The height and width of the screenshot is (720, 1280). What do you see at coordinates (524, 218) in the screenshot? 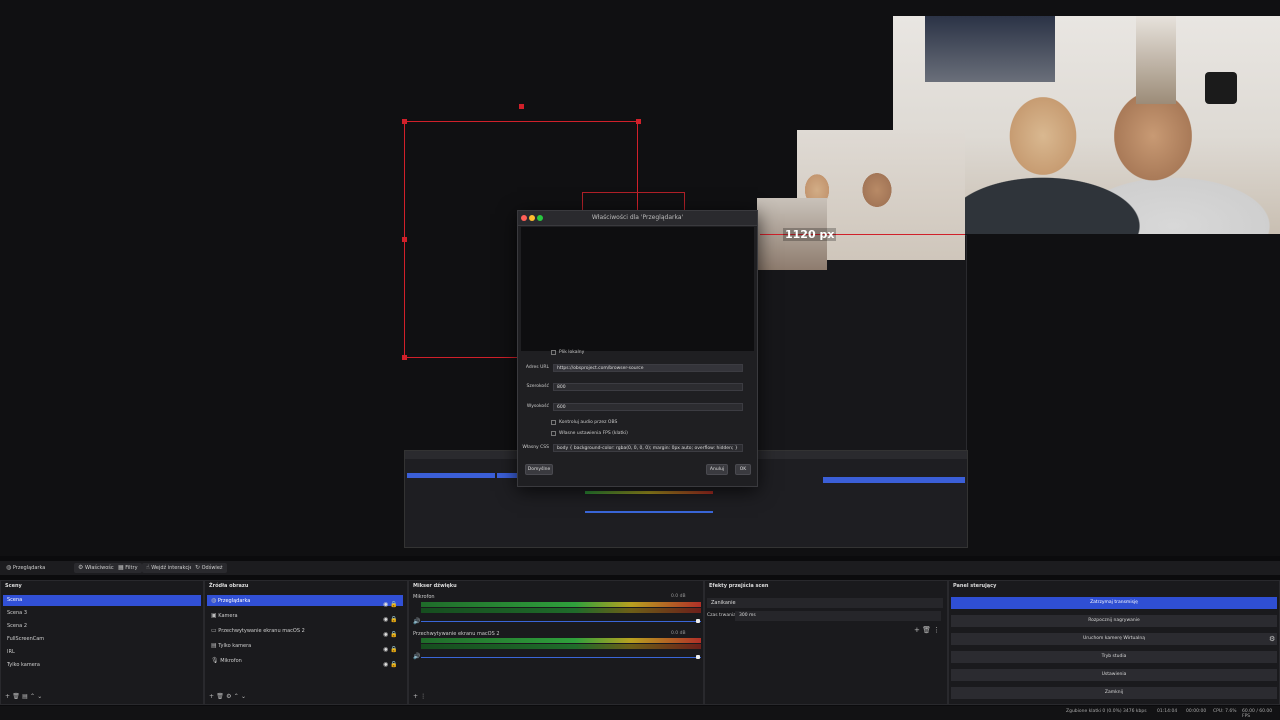
I see `close-icon` at bounding box center [524, 218].